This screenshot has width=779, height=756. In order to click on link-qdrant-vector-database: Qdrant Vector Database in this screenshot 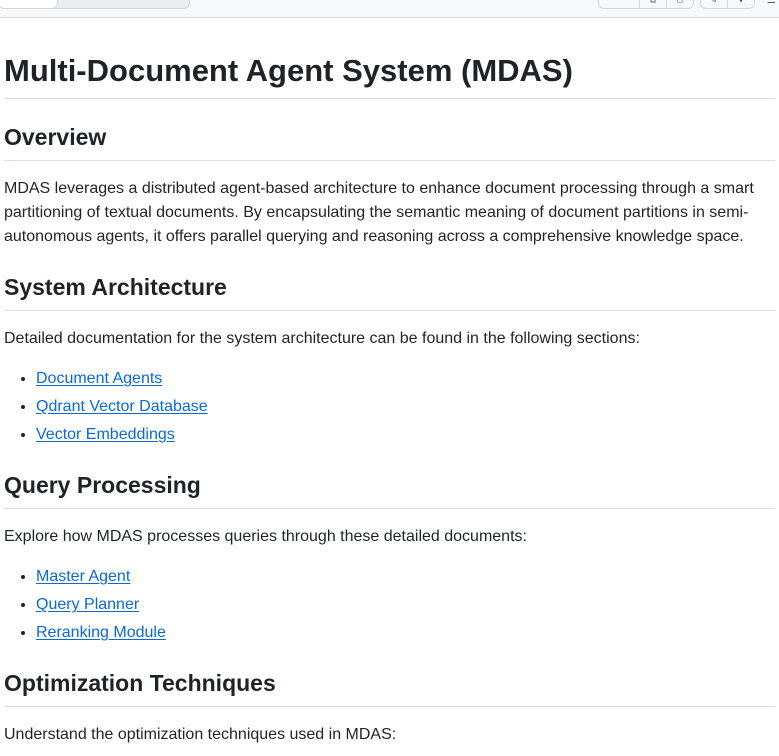, I will do `click(122, 406)`.